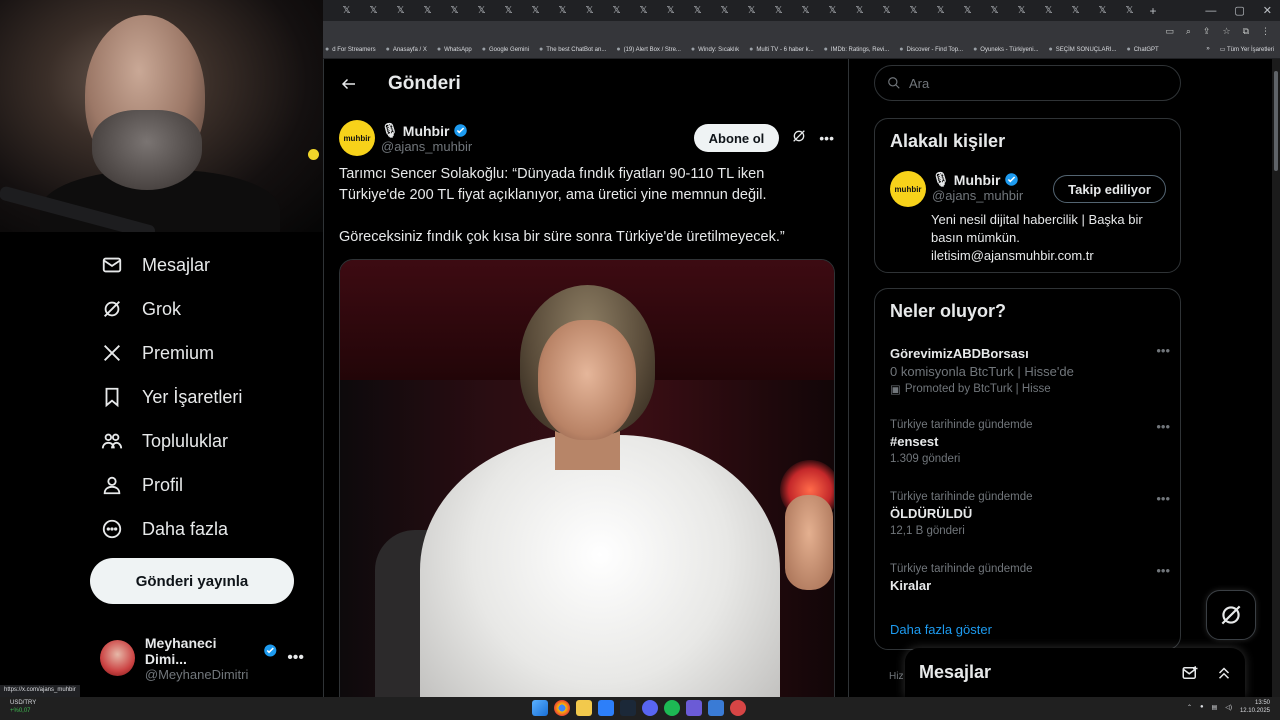  Describe the element at coordinates (584, 708) in the screenshot. I see `folder-icon` at that location.